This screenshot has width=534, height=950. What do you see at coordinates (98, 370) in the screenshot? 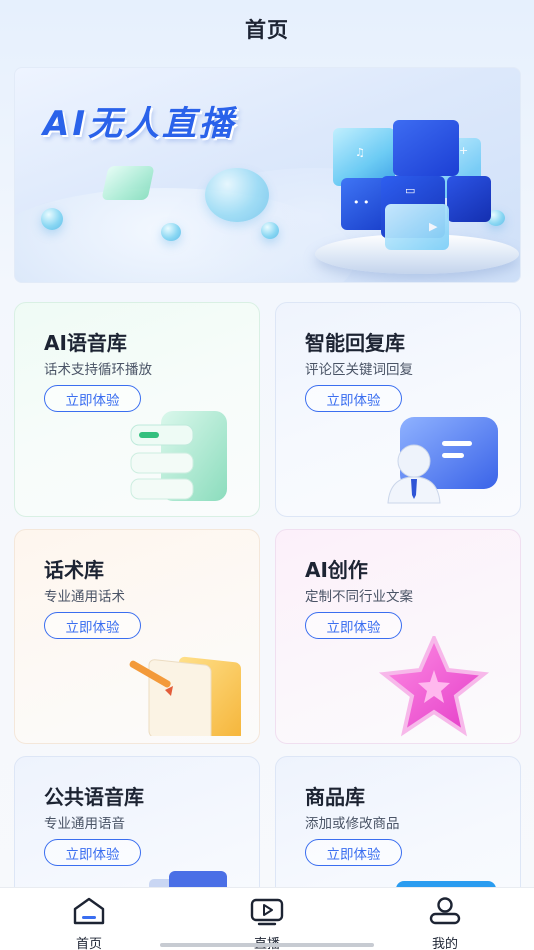
I see `card-subtitle: 话术支持循环播放` at bounding box center [98, 370].